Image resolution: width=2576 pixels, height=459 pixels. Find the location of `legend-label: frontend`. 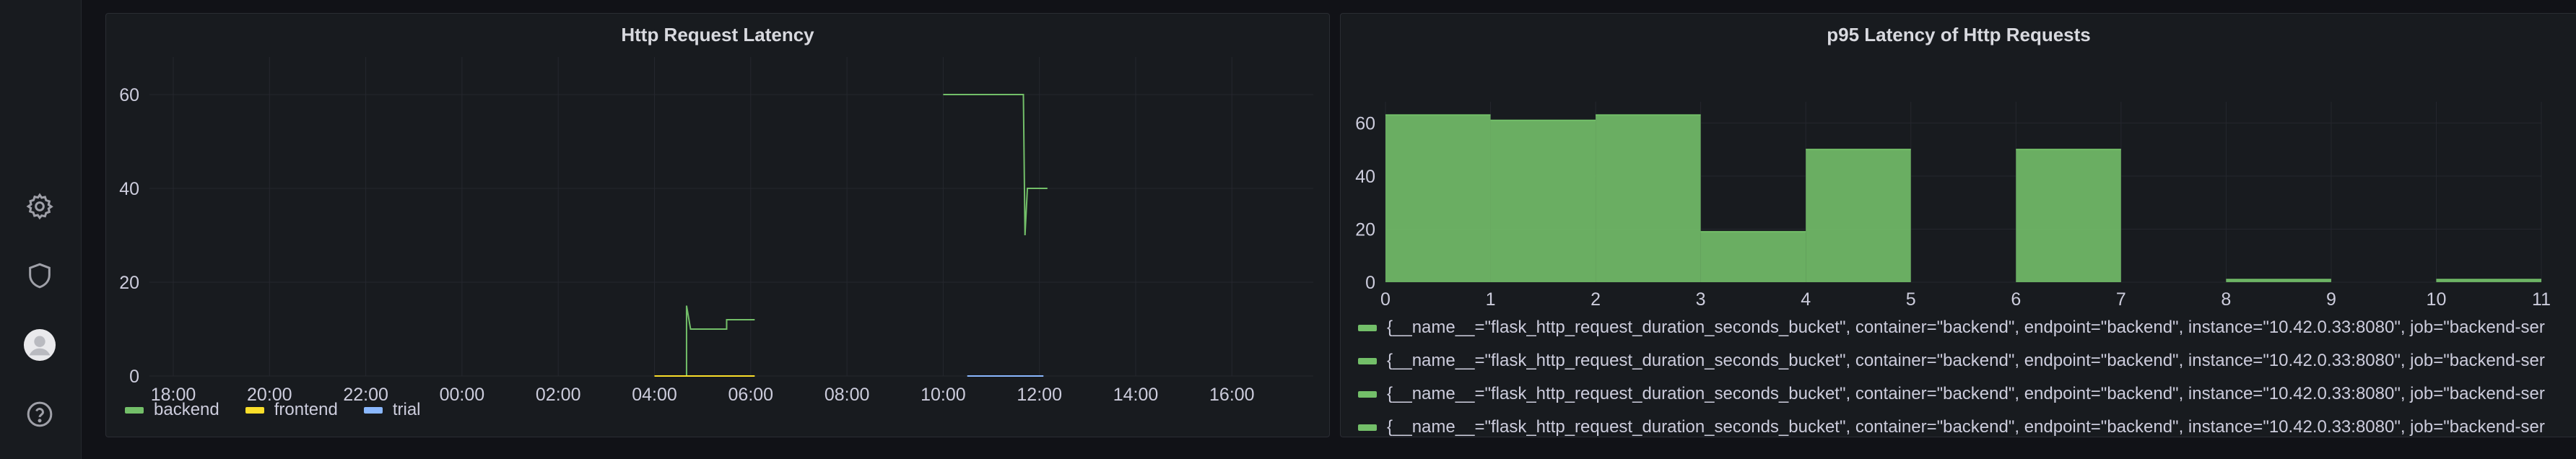

legend-label: frontend is located at coordinates (306, 409).